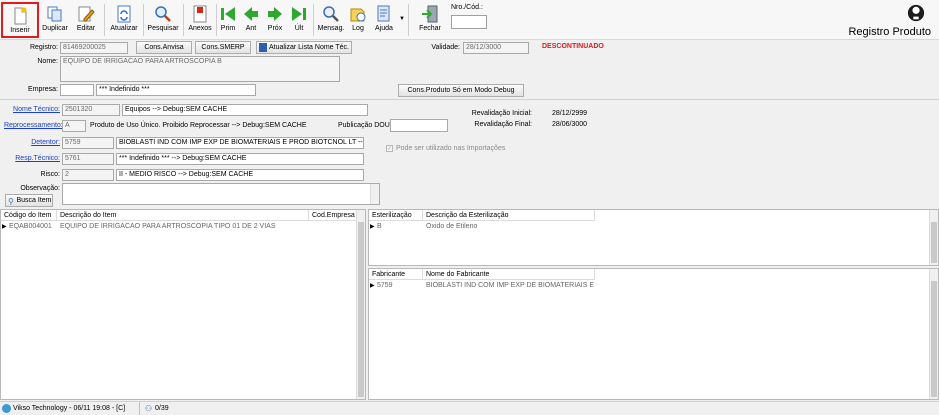  What do you see at coordinates (240, 159) in the screenshot?
I see `resp-tecnico-field: *** Indefinido *** --> Debug:SEM CACHE` at bounding box center [240, 159].